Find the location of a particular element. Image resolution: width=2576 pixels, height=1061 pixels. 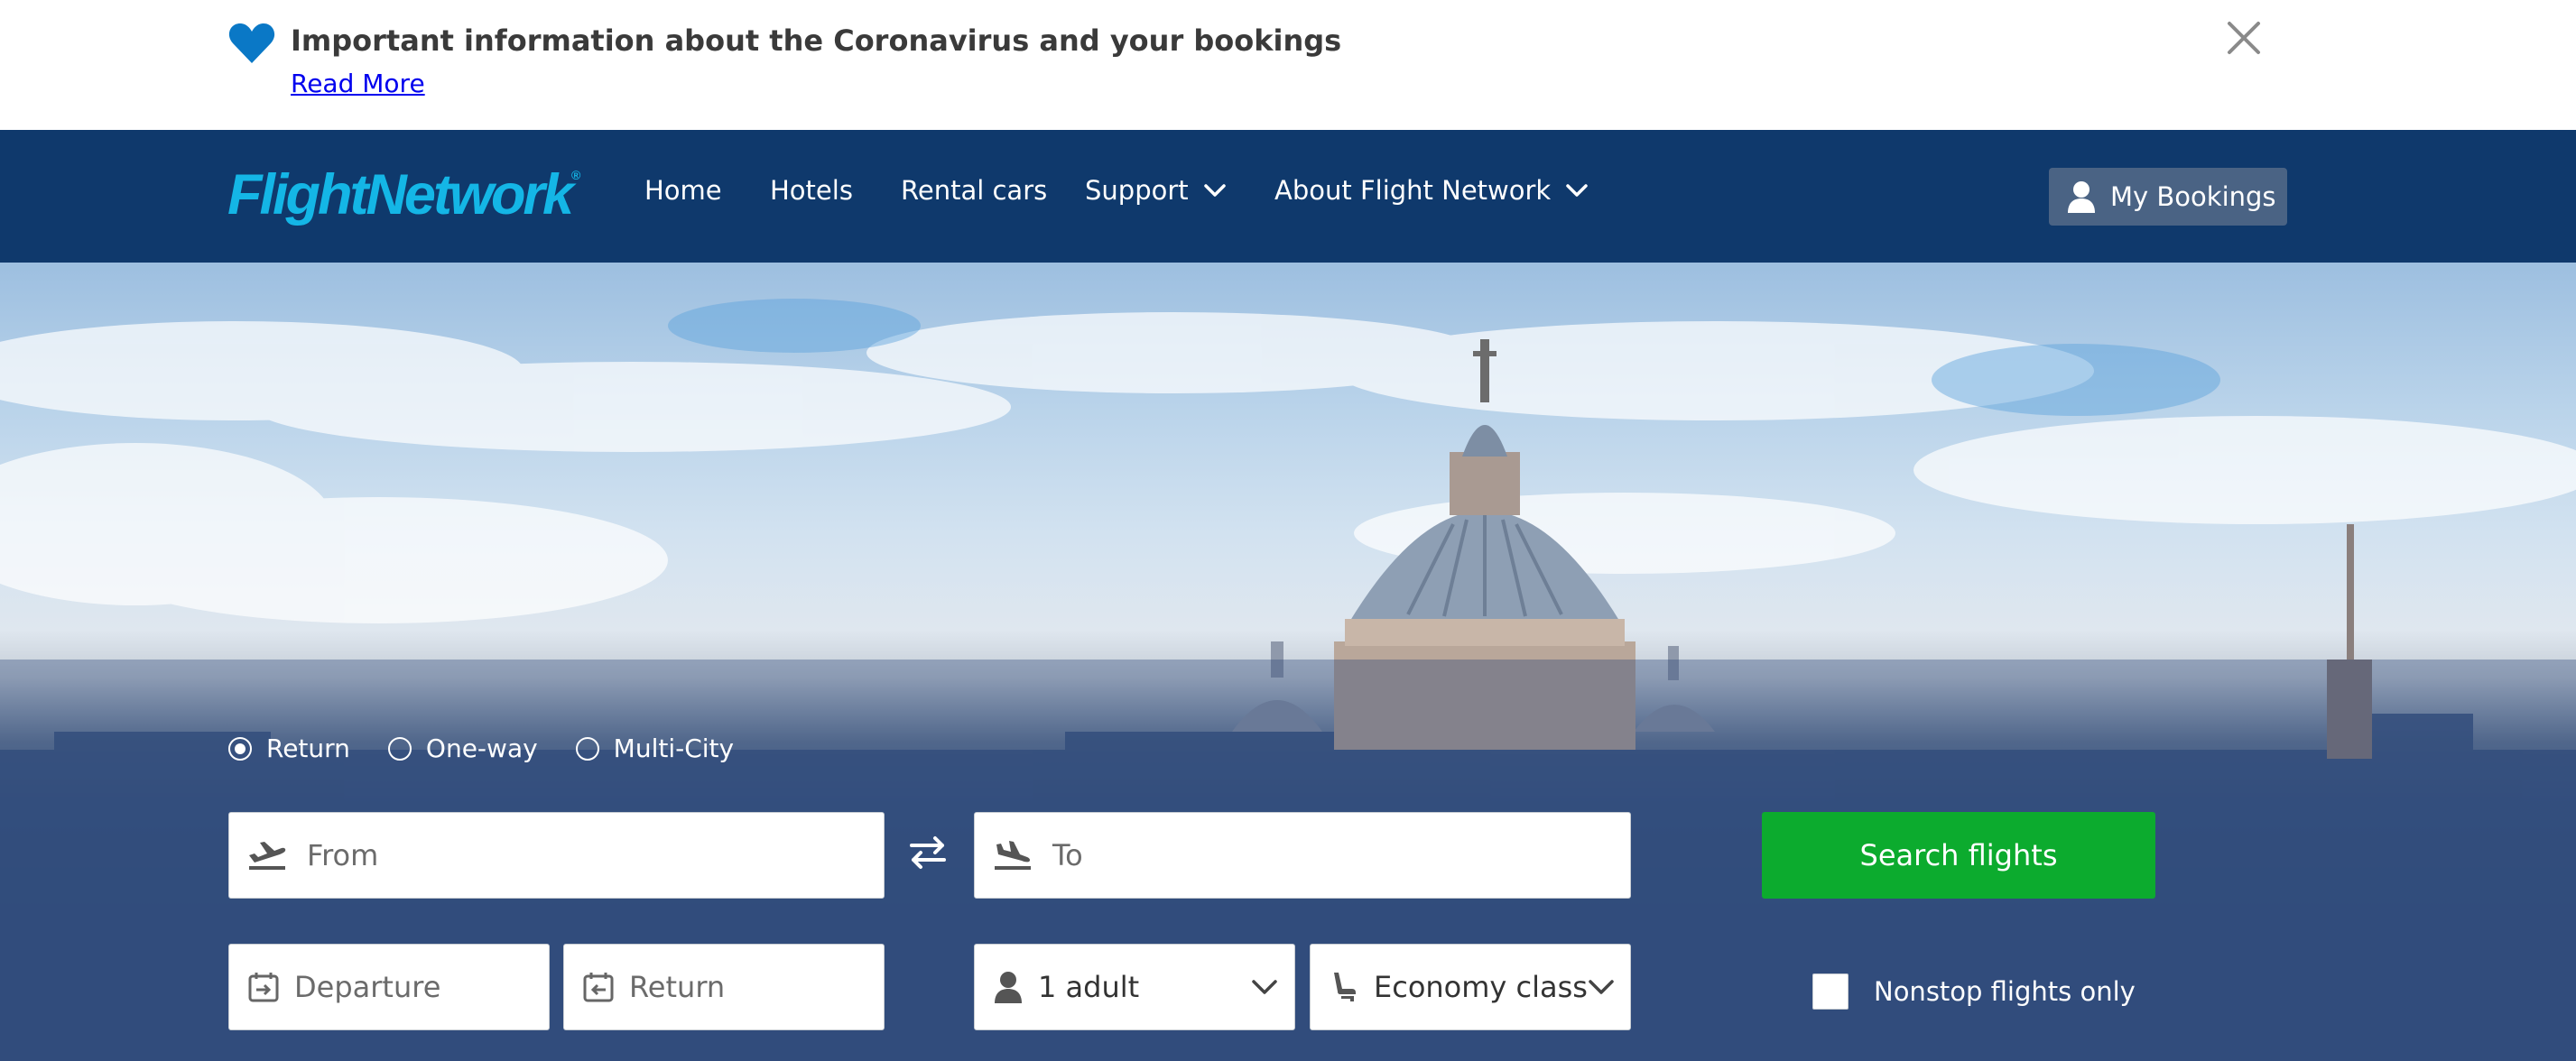

my-bookings-button: My Bookings is located at coordinates (2168, 197).